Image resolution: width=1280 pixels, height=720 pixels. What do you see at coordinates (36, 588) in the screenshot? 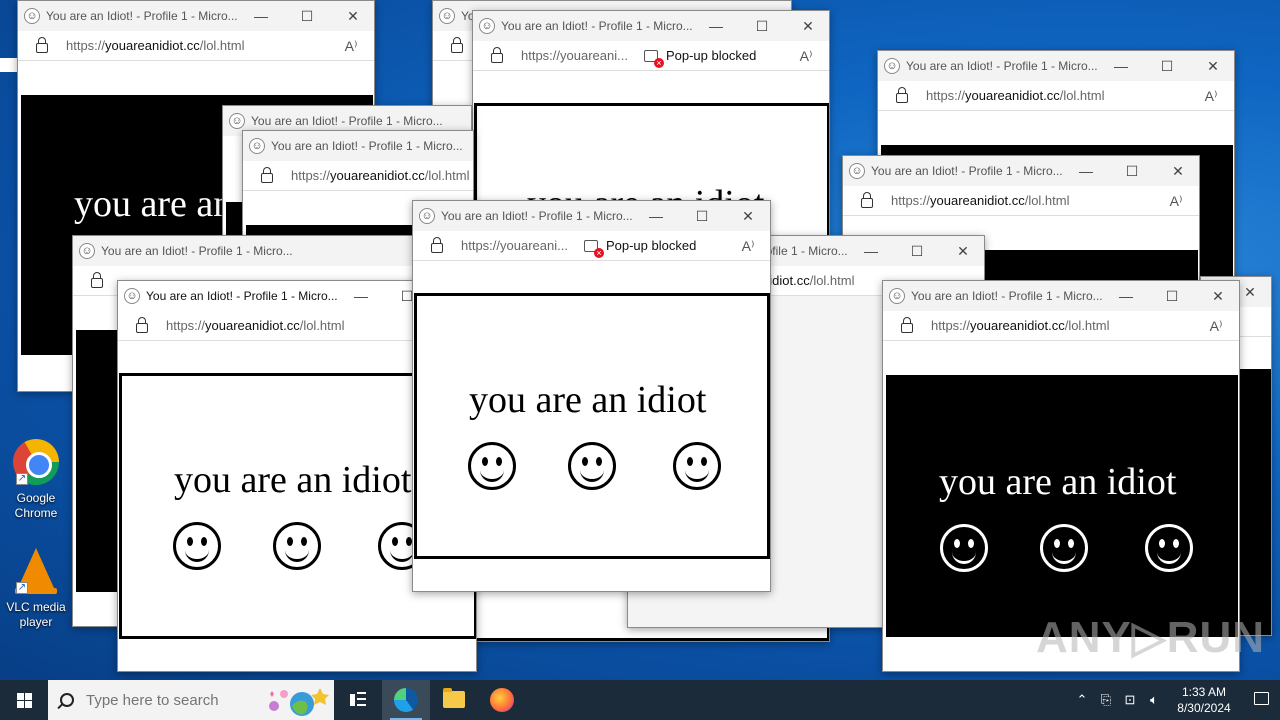
I see `desktop-icon-vlc: ↗ VLC media player` at bounding box center [36, 588].